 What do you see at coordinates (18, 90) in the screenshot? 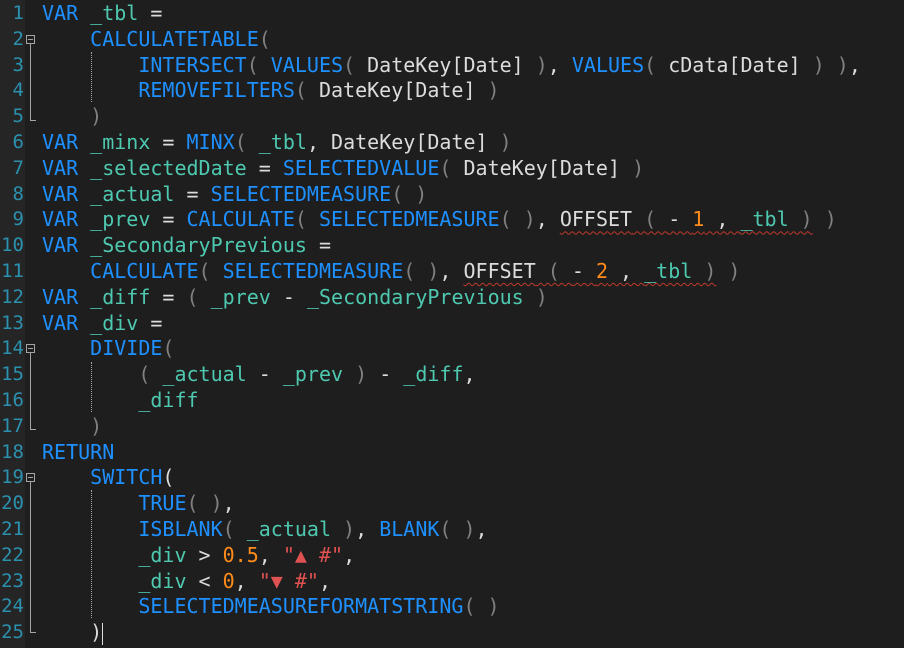
I see `line-number: 4` at bounding box center [18, 90].